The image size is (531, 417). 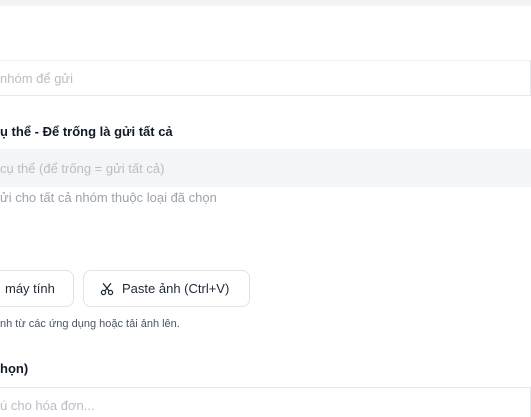 I want to click on upload-from-computer-button: máy tính, so click(x=37, y=288).